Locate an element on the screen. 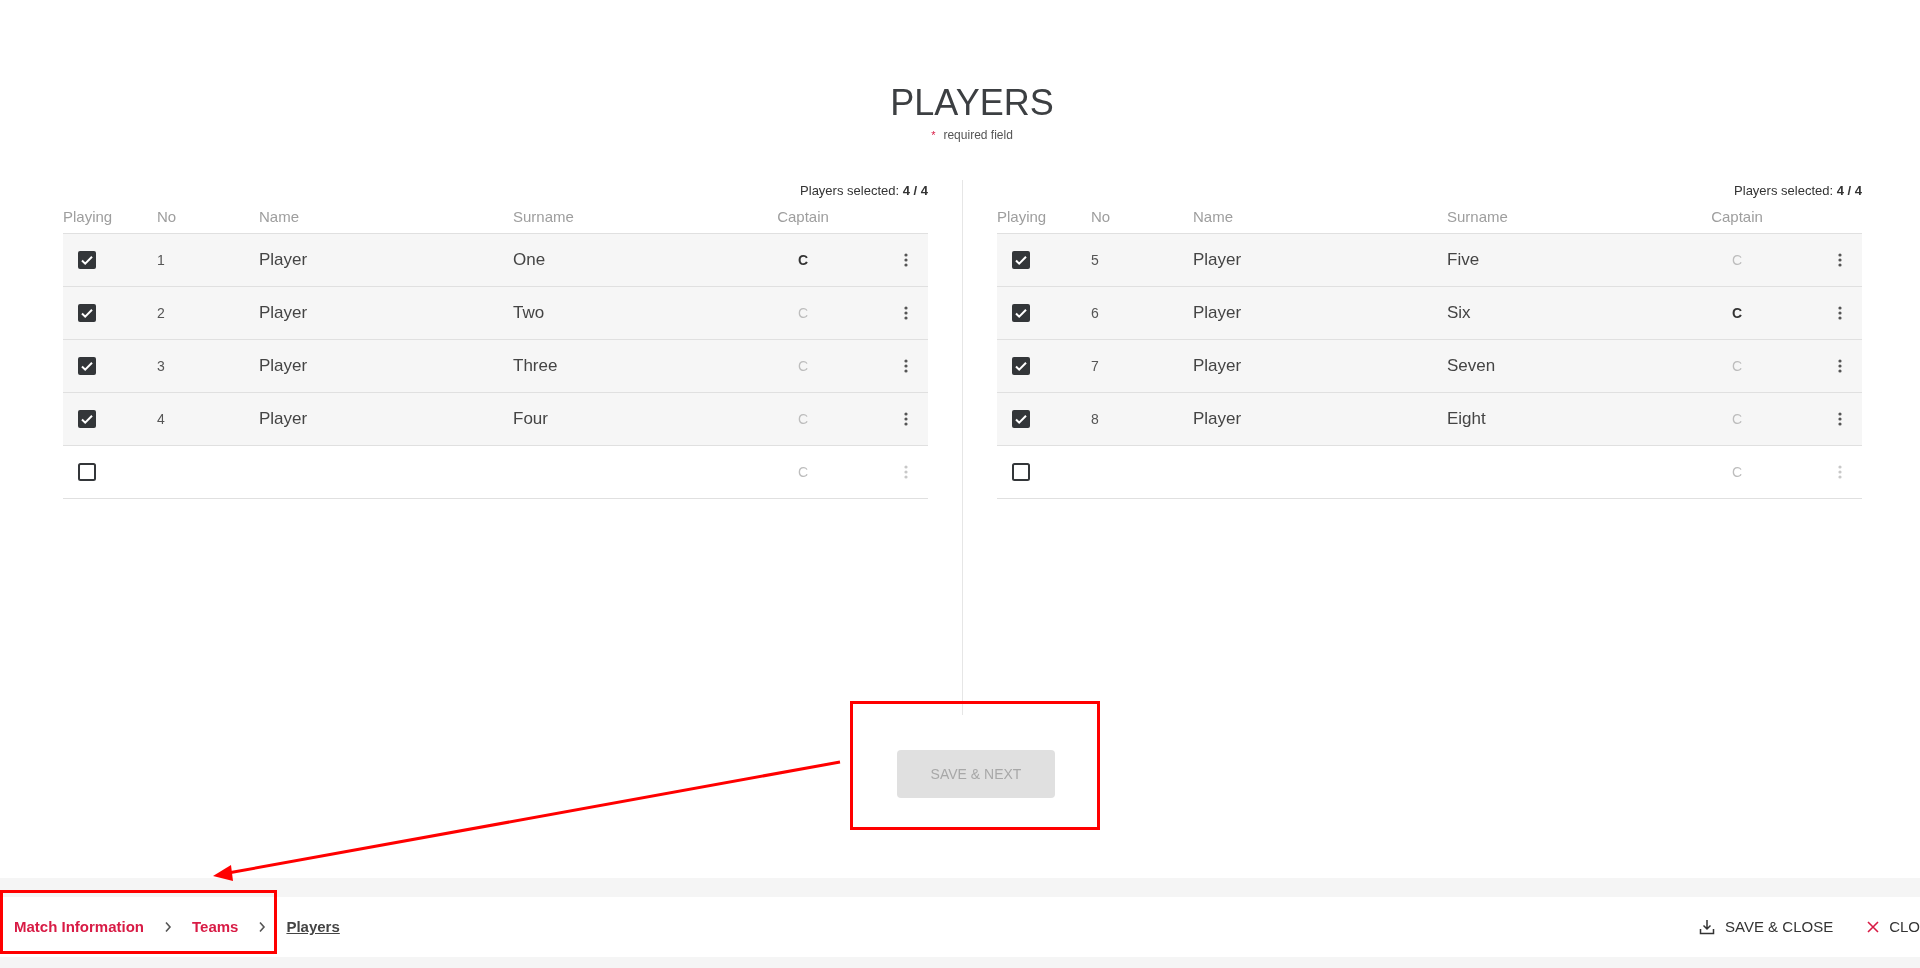 The image size is (1920, 968). table-cell-text: Four is located at coordinates (530, 419).